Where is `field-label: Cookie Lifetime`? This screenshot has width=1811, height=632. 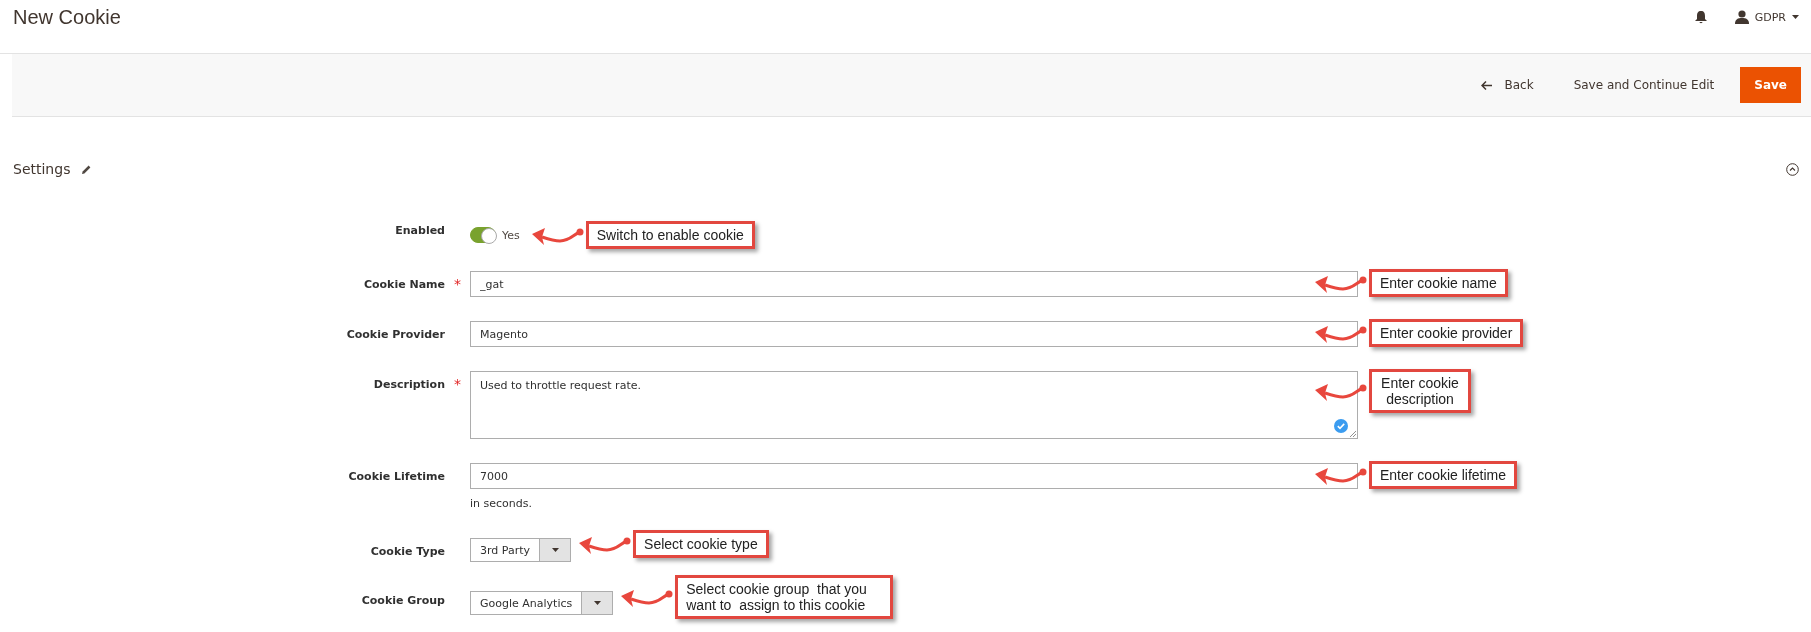
field-label: Cookie Lifetime is located at coordinates (396, 476).